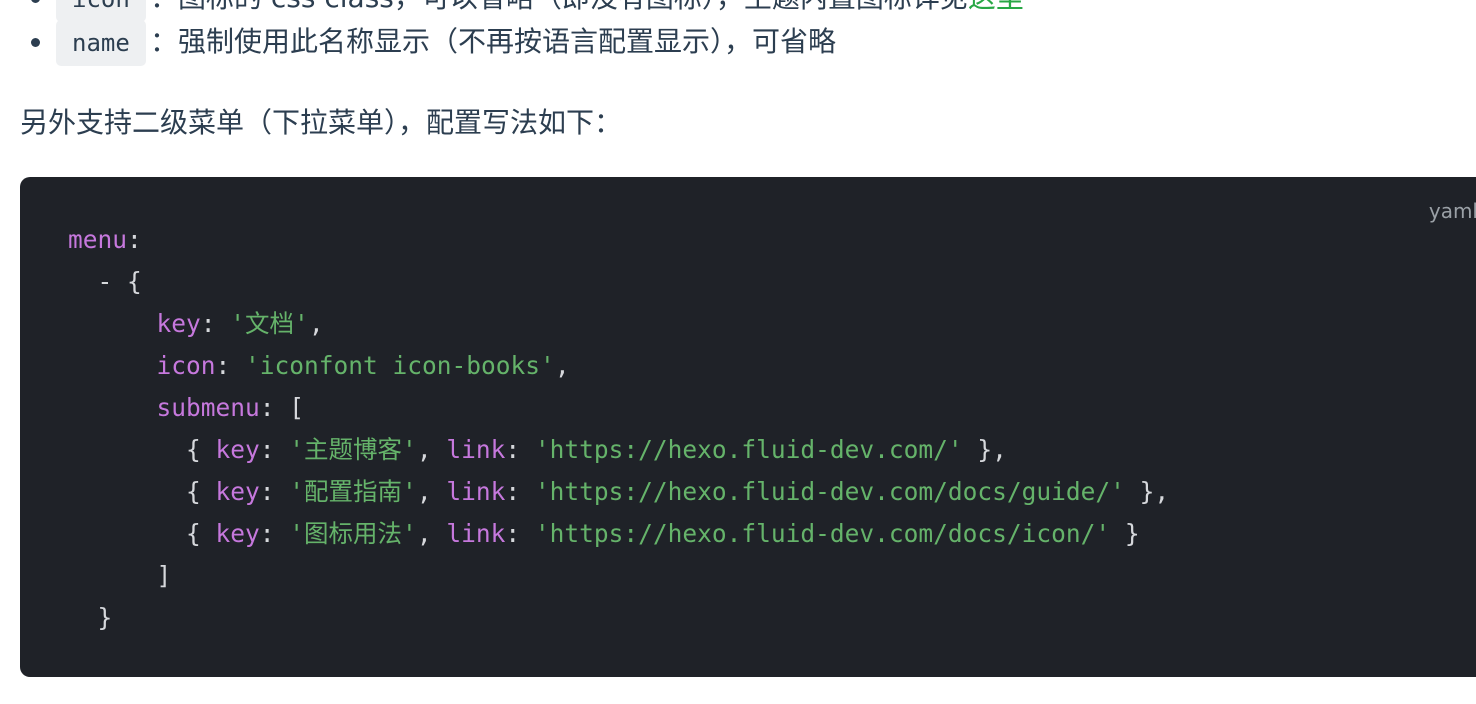 The height and width of the screenshot is (704, 1476). Describe the element at coordinates (829, 491) in the screenshot. I see `code-string-token: 'https://hexo.fluid-dev.com/docs/guide/'` at that location.